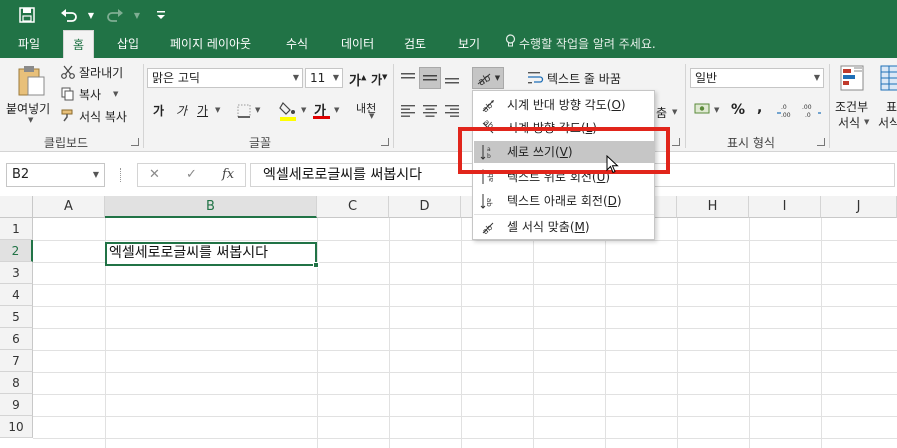 The width and height of the screenshot is (897, 448). I want to click on tab-insert: 삽입, so click(128, 44).